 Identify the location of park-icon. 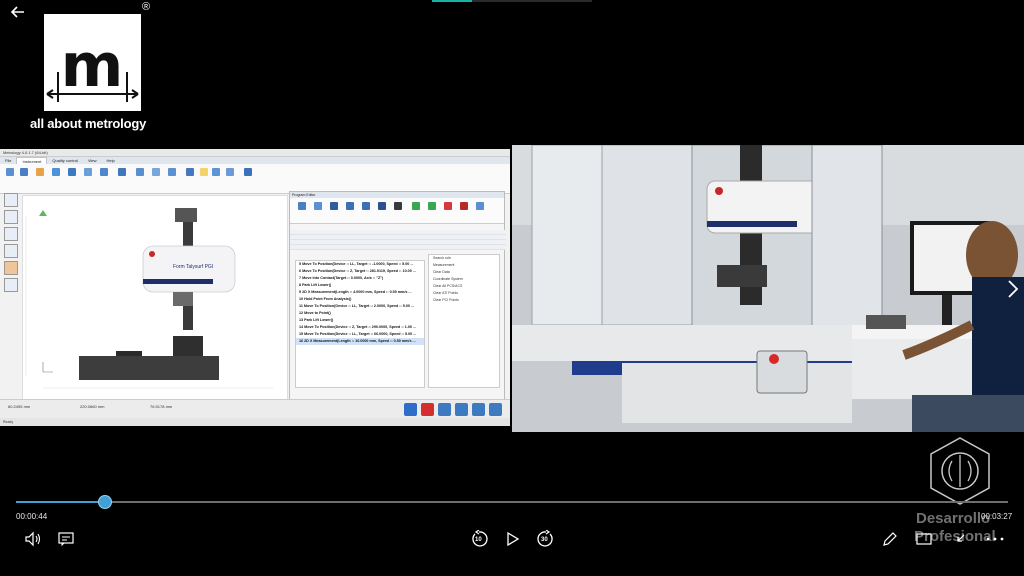
(410, 409).